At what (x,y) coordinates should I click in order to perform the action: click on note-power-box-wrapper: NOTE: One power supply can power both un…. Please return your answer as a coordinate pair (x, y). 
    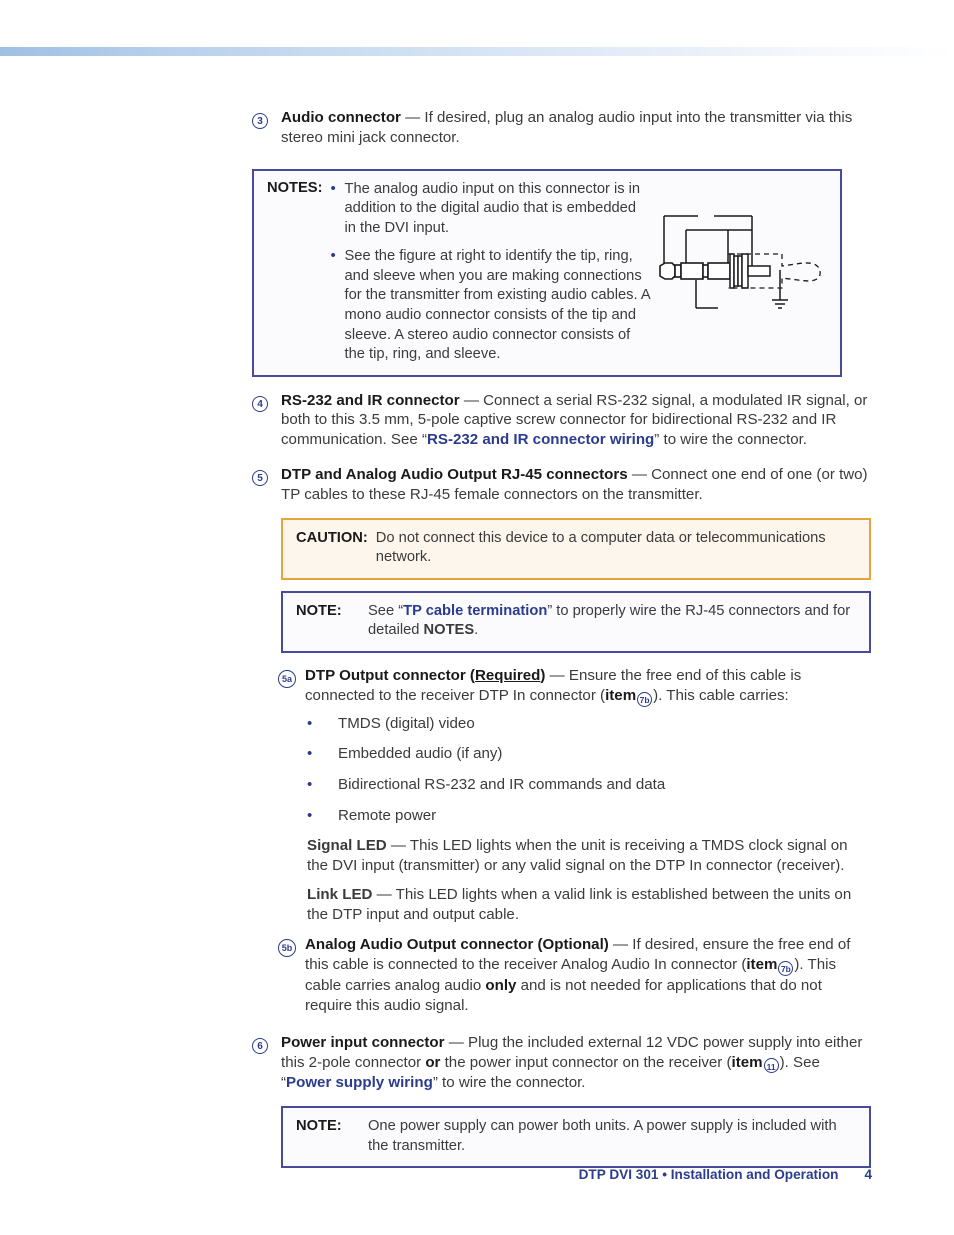
    Looking at the image, I should click on (562, 1137).